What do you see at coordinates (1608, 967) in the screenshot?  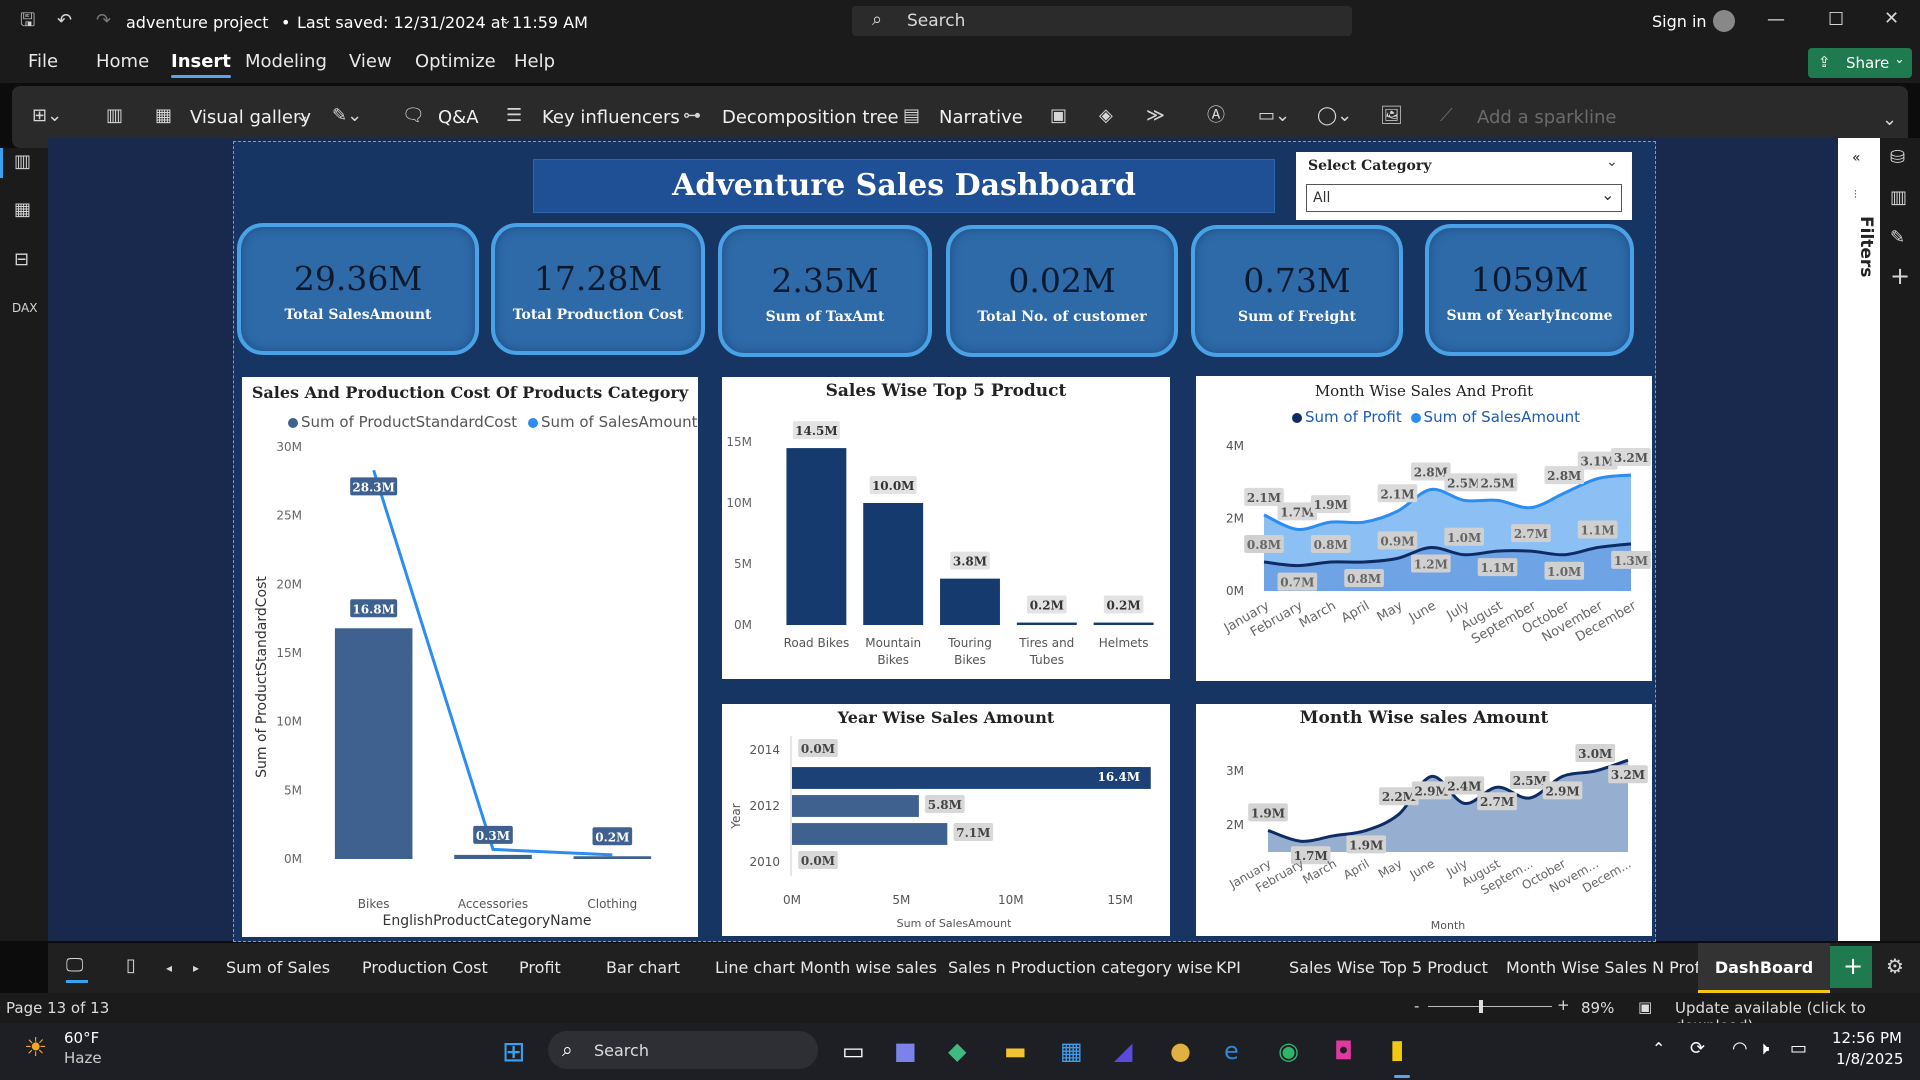 I see `tab-month-wise-sales-n-profit: Month Wise Sales N Profit` at bounding box center [1608, 967].